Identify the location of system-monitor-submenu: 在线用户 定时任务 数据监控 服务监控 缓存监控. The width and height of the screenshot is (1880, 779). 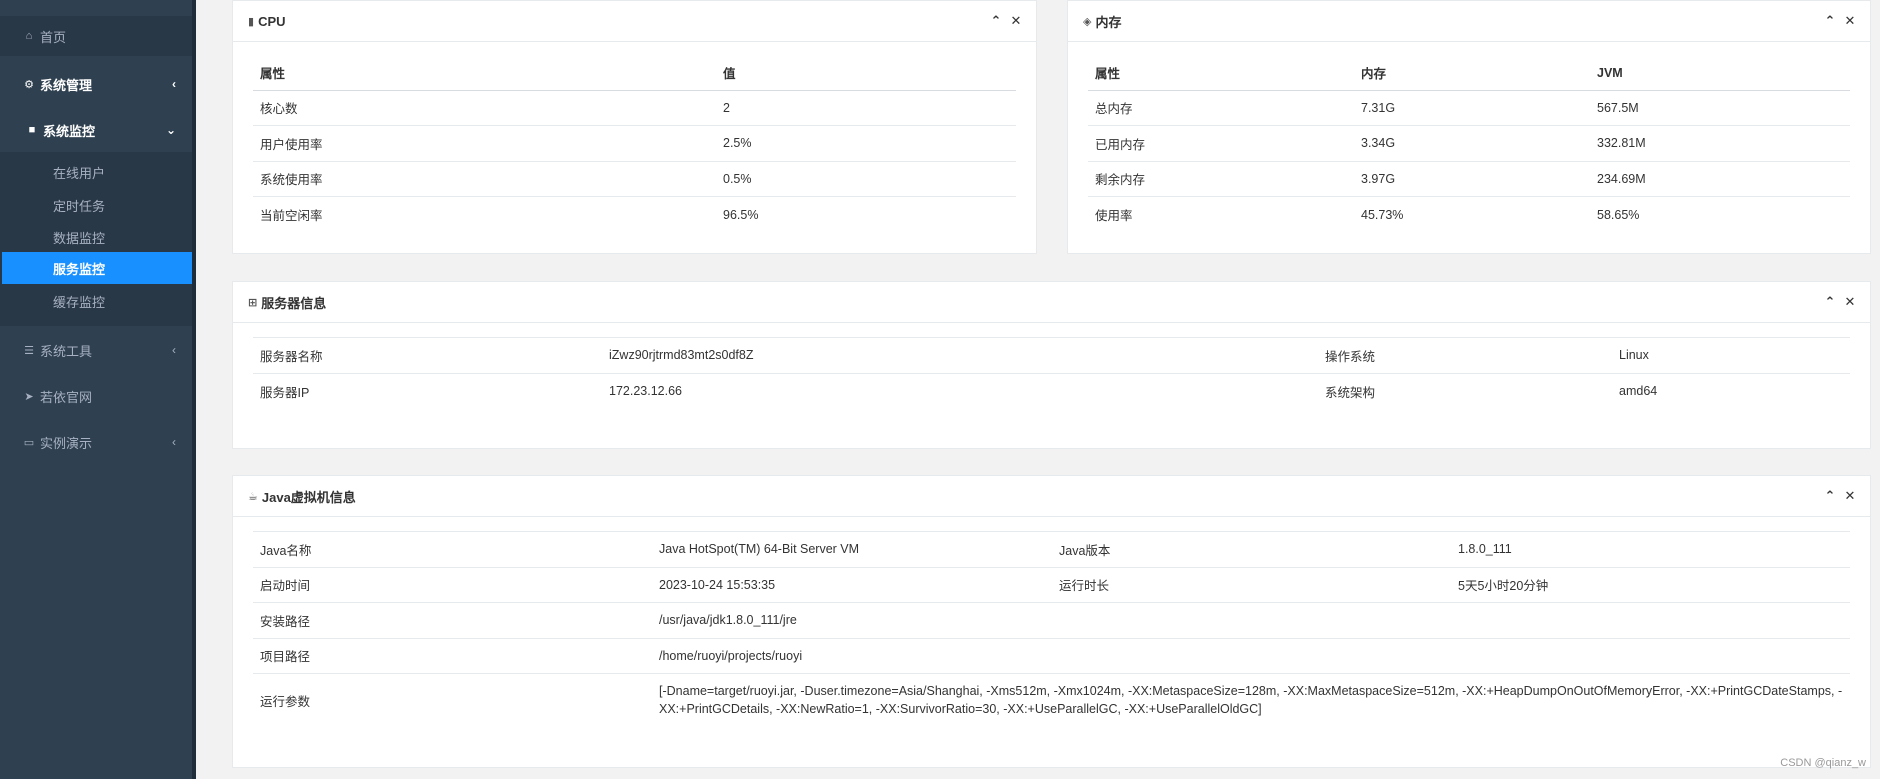
(96, 239).